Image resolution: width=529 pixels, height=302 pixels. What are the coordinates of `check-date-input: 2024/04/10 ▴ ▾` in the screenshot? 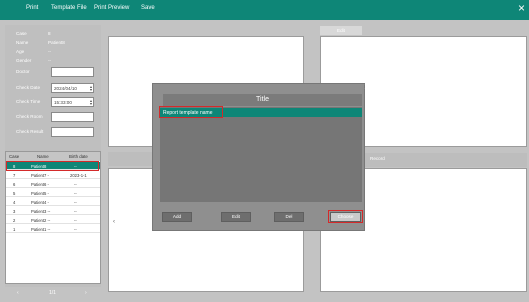 It's located at (72, 88).